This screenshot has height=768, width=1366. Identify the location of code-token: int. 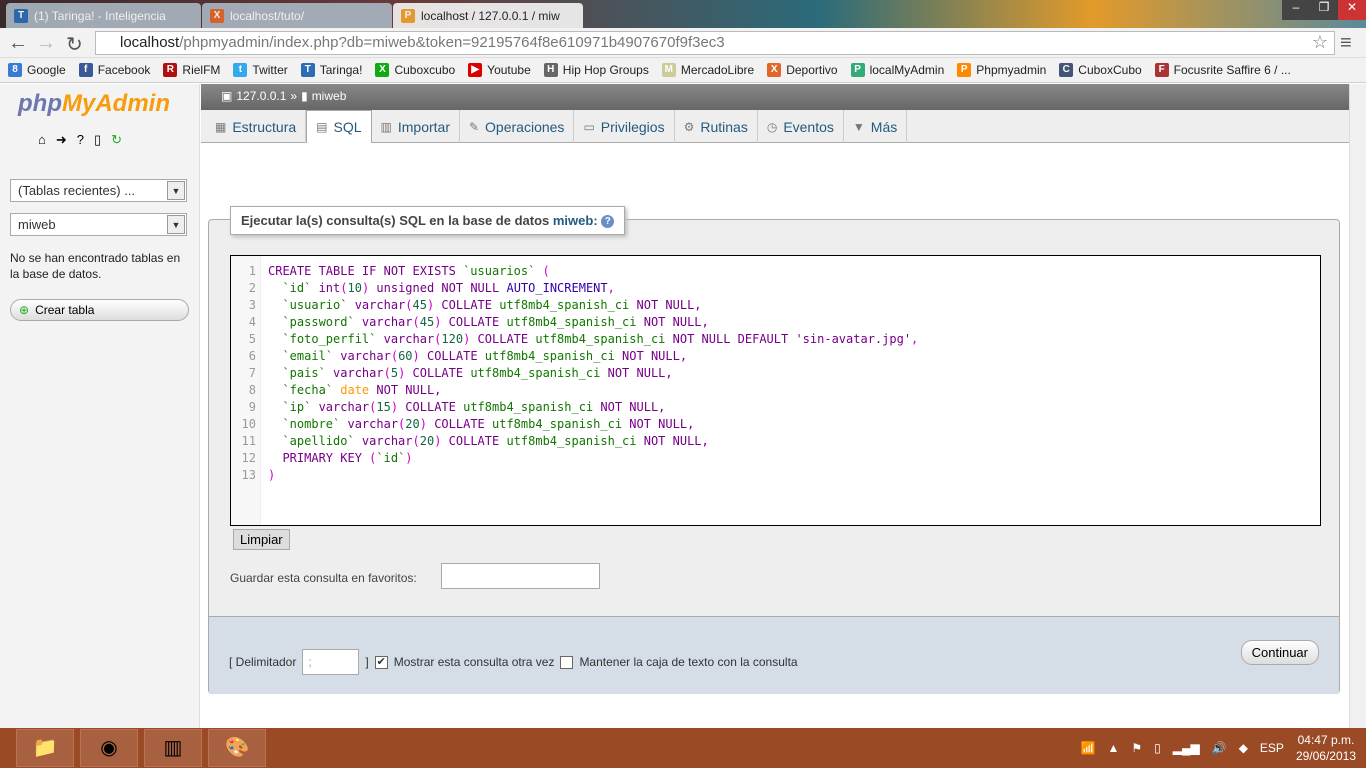
(326, 288).